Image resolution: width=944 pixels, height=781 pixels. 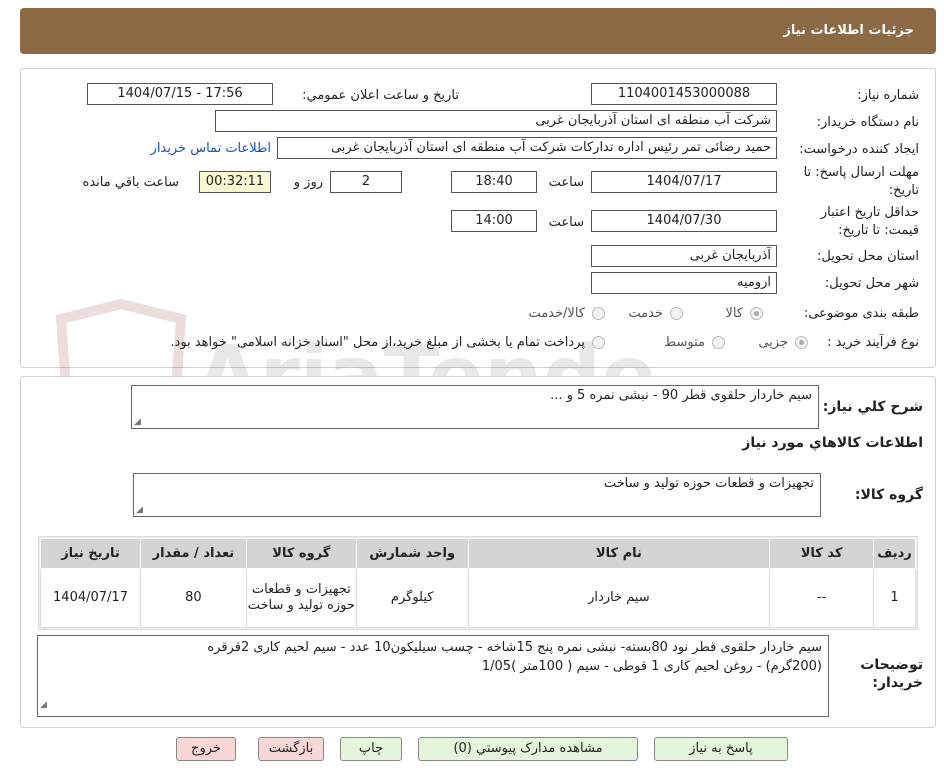 I want to click on exit-button: خروج, so click(x=206, y=749).